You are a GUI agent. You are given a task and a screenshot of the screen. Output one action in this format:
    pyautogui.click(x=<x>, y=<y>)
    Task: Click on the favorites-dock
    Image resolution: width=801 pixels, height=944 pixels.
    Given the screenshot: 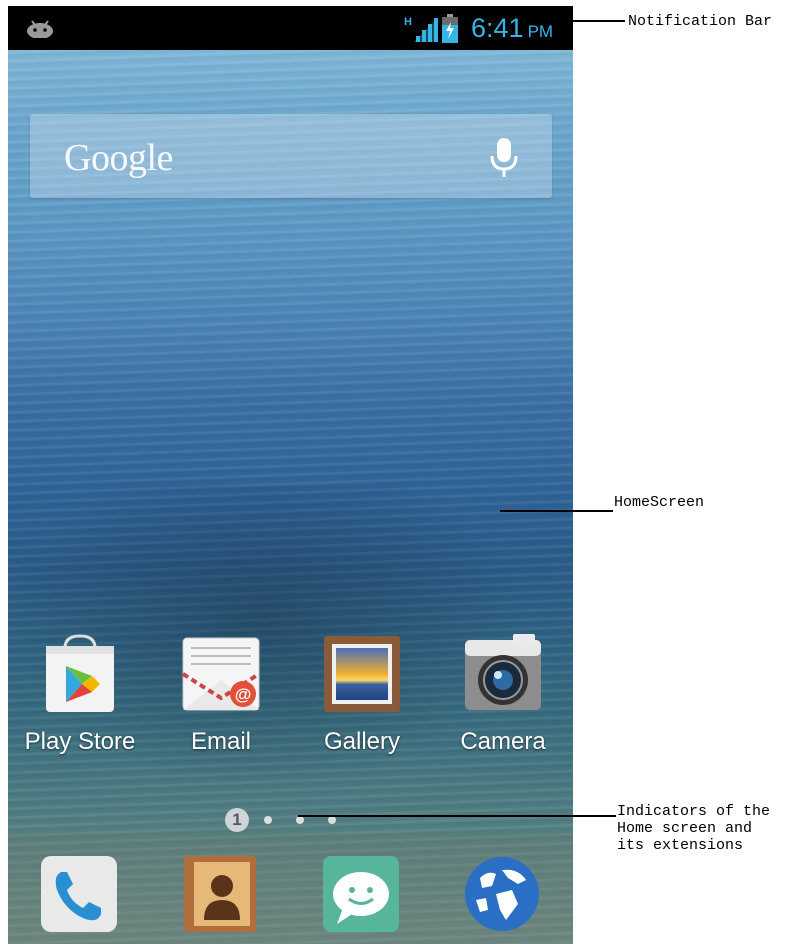 What is the action you would take?
    pyautogui.click(x=290, y=889)
    